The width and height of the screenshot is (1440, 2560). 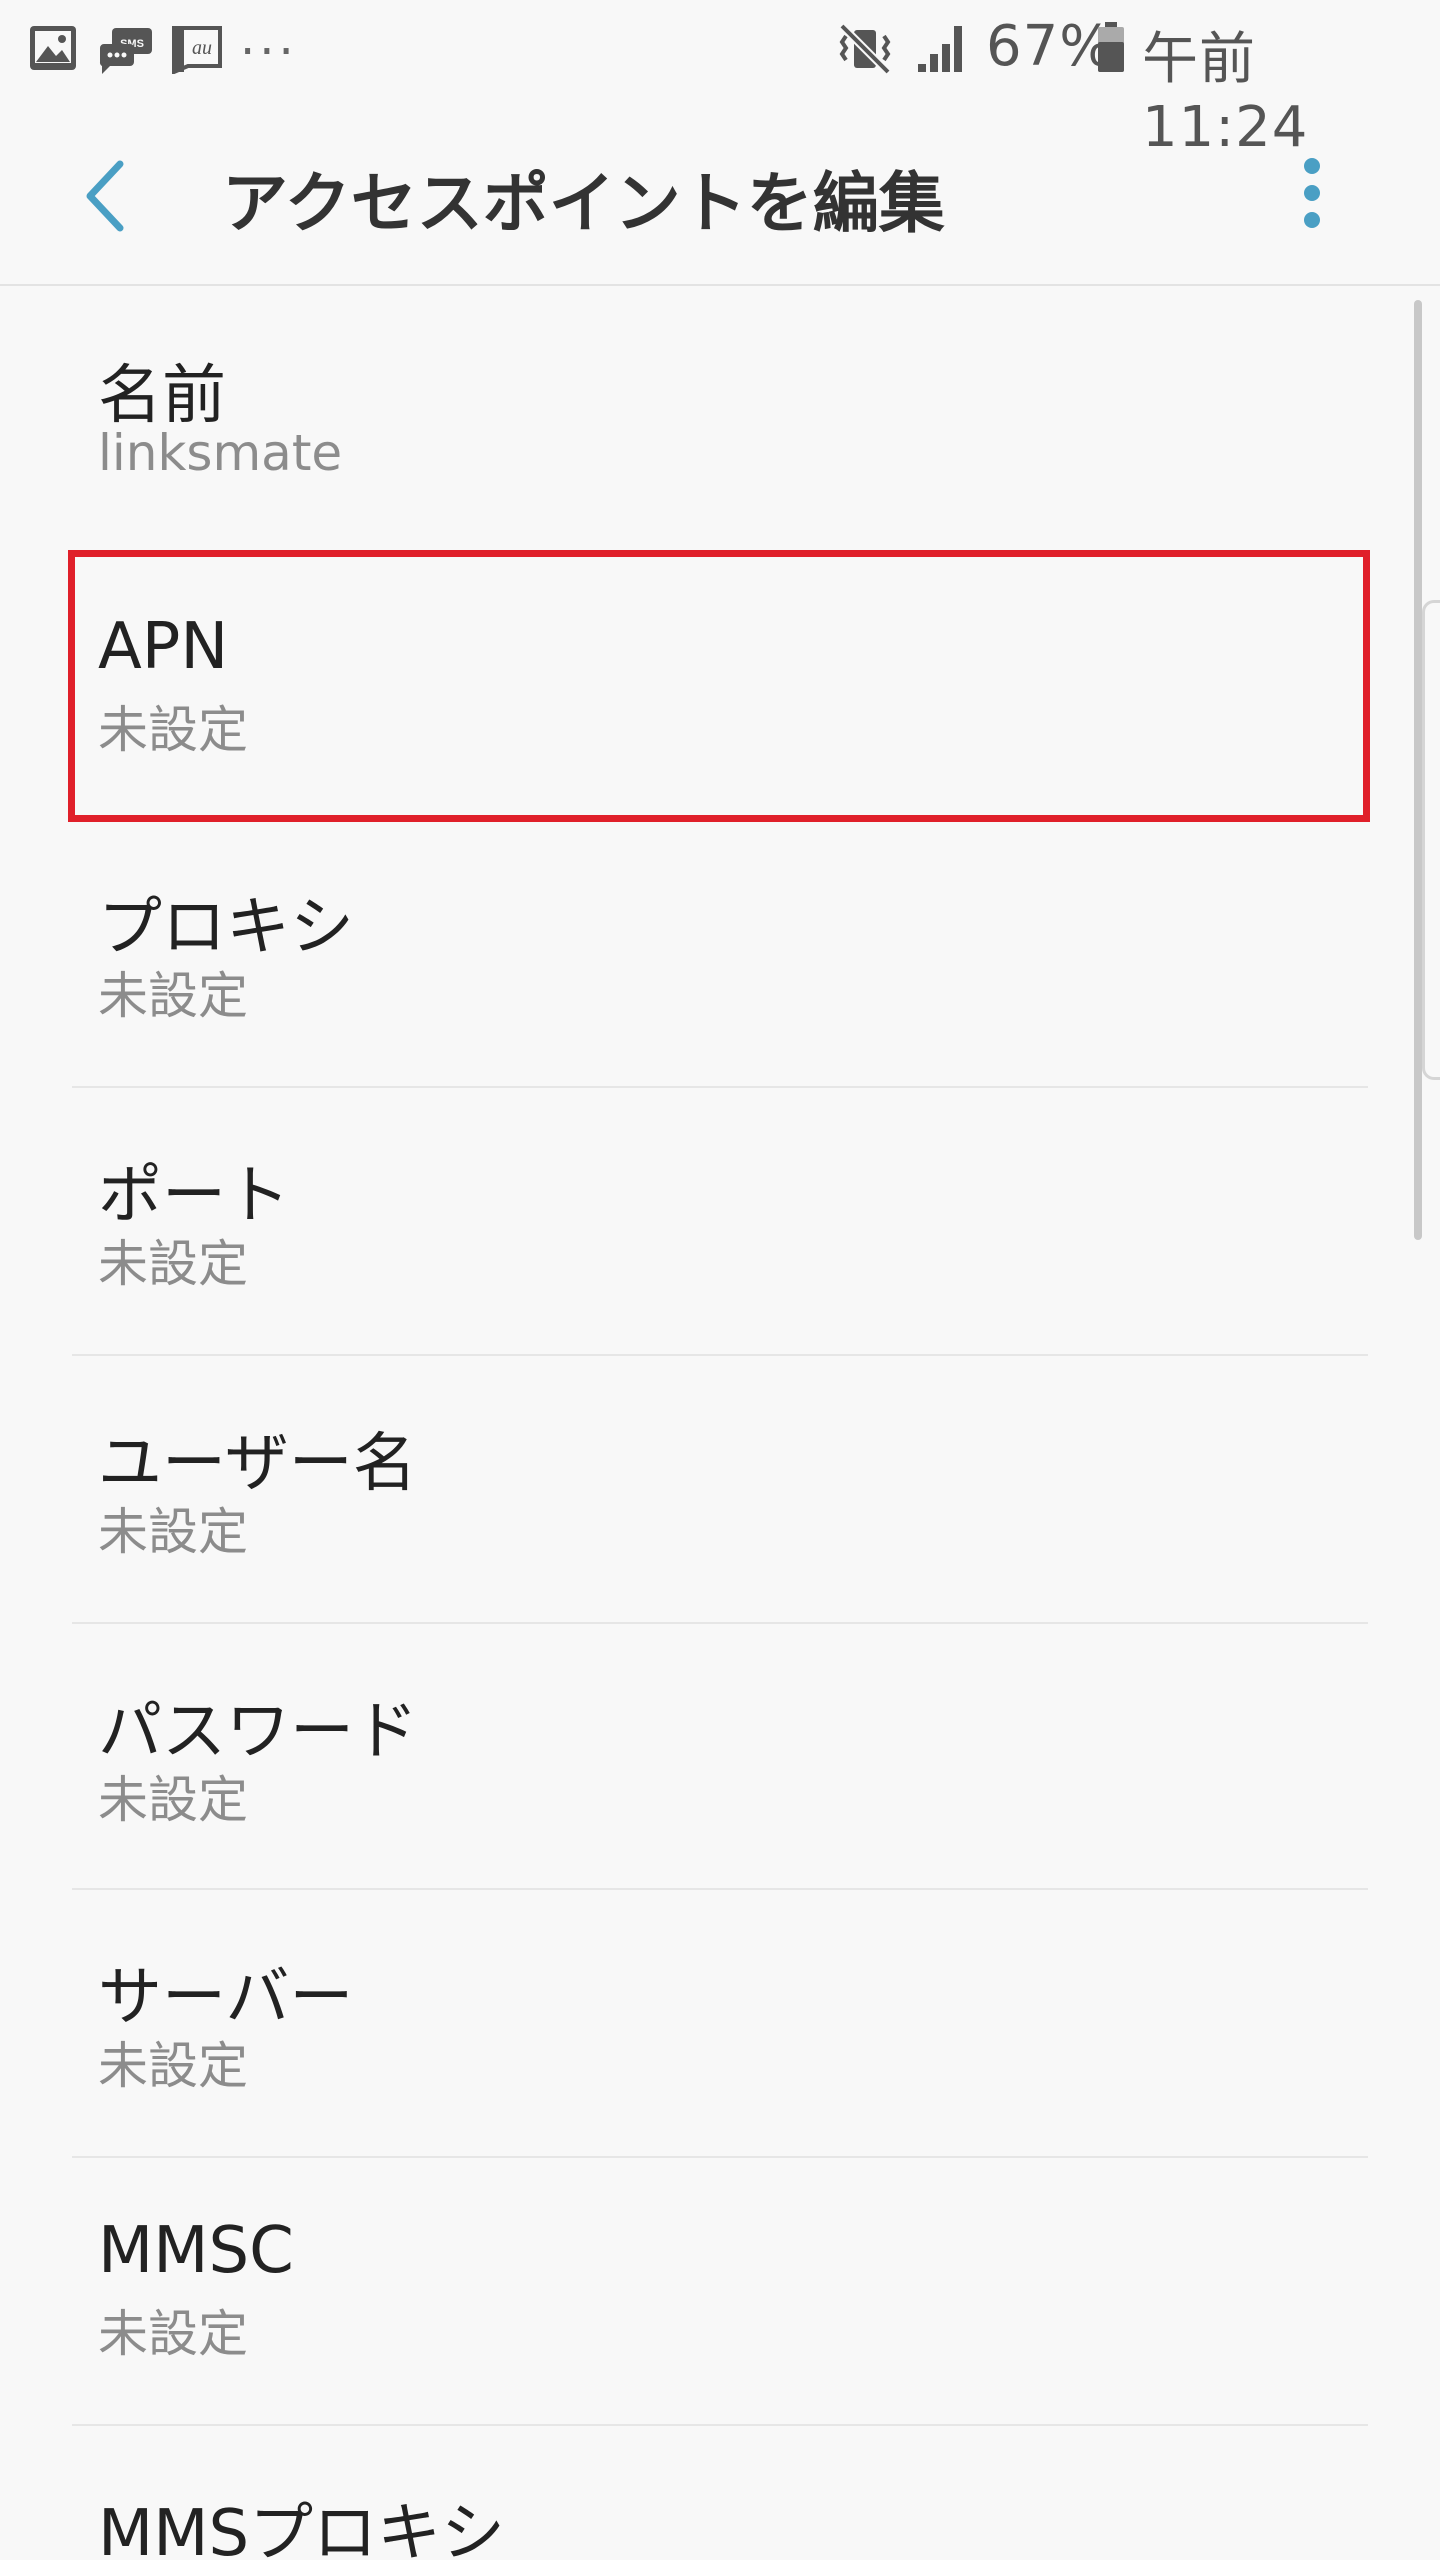 I want to click on setting-value: linksmate, so click(x=220, y=453).